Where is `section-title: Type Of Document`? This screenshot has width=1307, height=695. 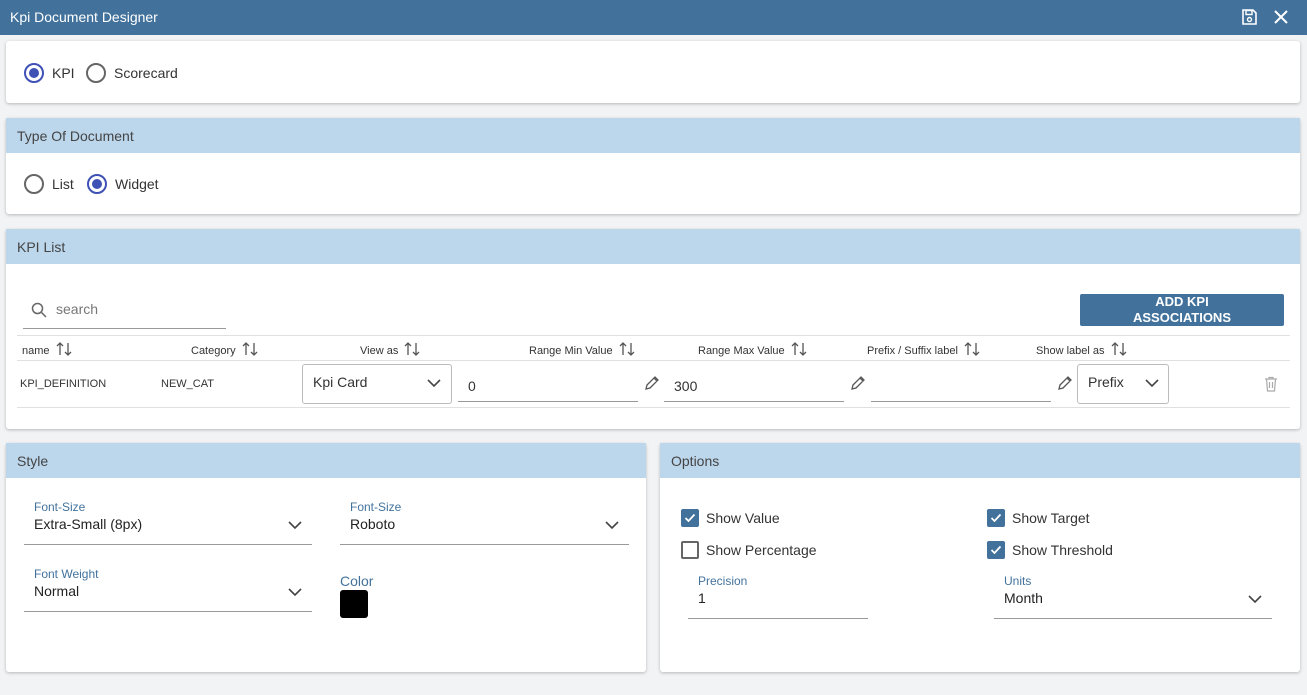
section-title: Type Of Document is located at coordinates (75, 136).